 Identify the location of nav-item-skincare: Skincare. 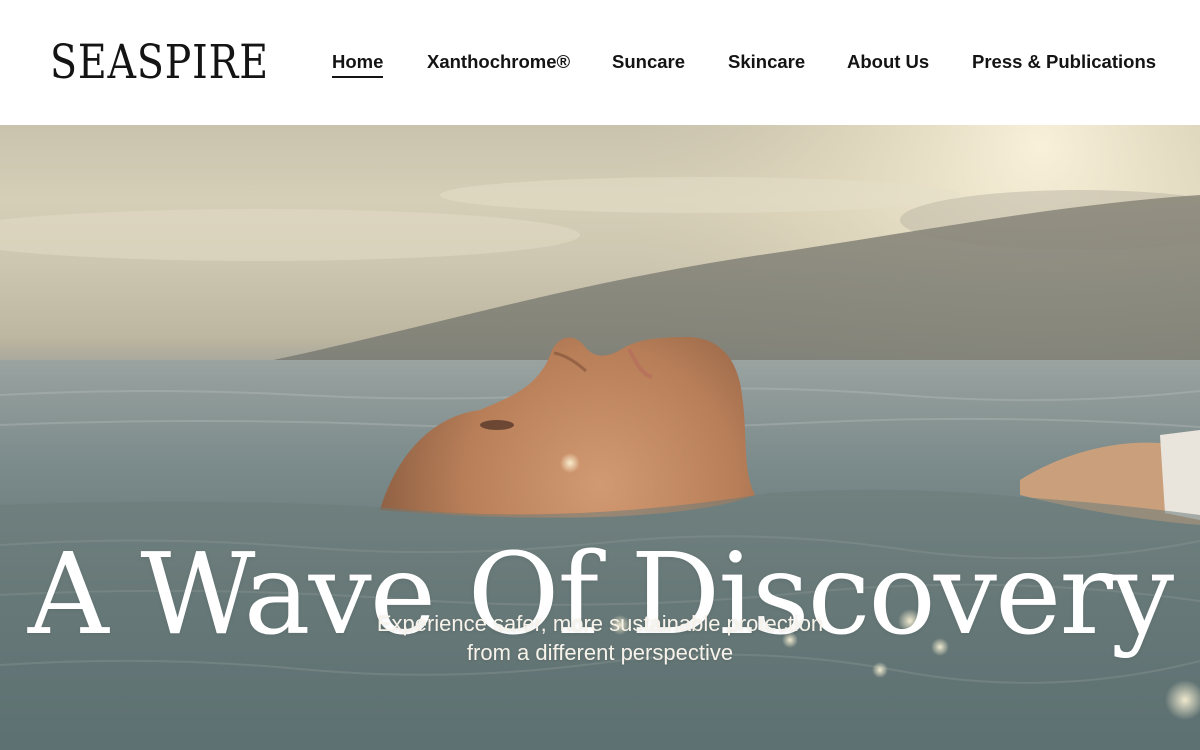
(766, 62).